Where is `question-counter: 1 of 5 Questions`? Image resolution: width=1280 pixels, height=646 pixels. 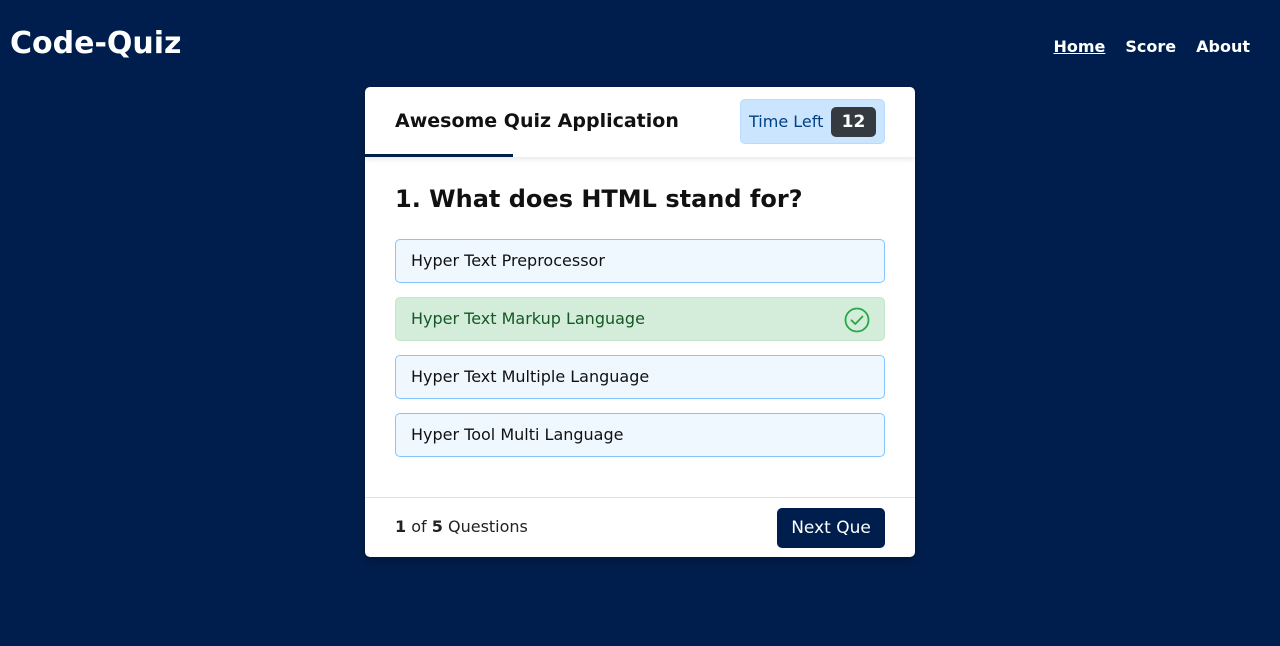 question-counter: 1 of 5 Questions is located at coordinates (461, 526).